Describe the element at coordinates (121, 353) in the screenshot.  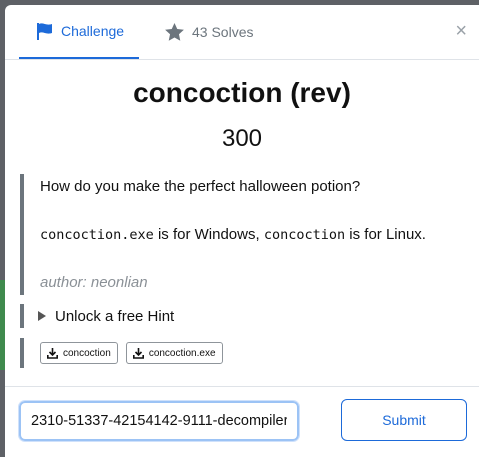
I see `file-downloads: concoction concoction.exe` at that location.